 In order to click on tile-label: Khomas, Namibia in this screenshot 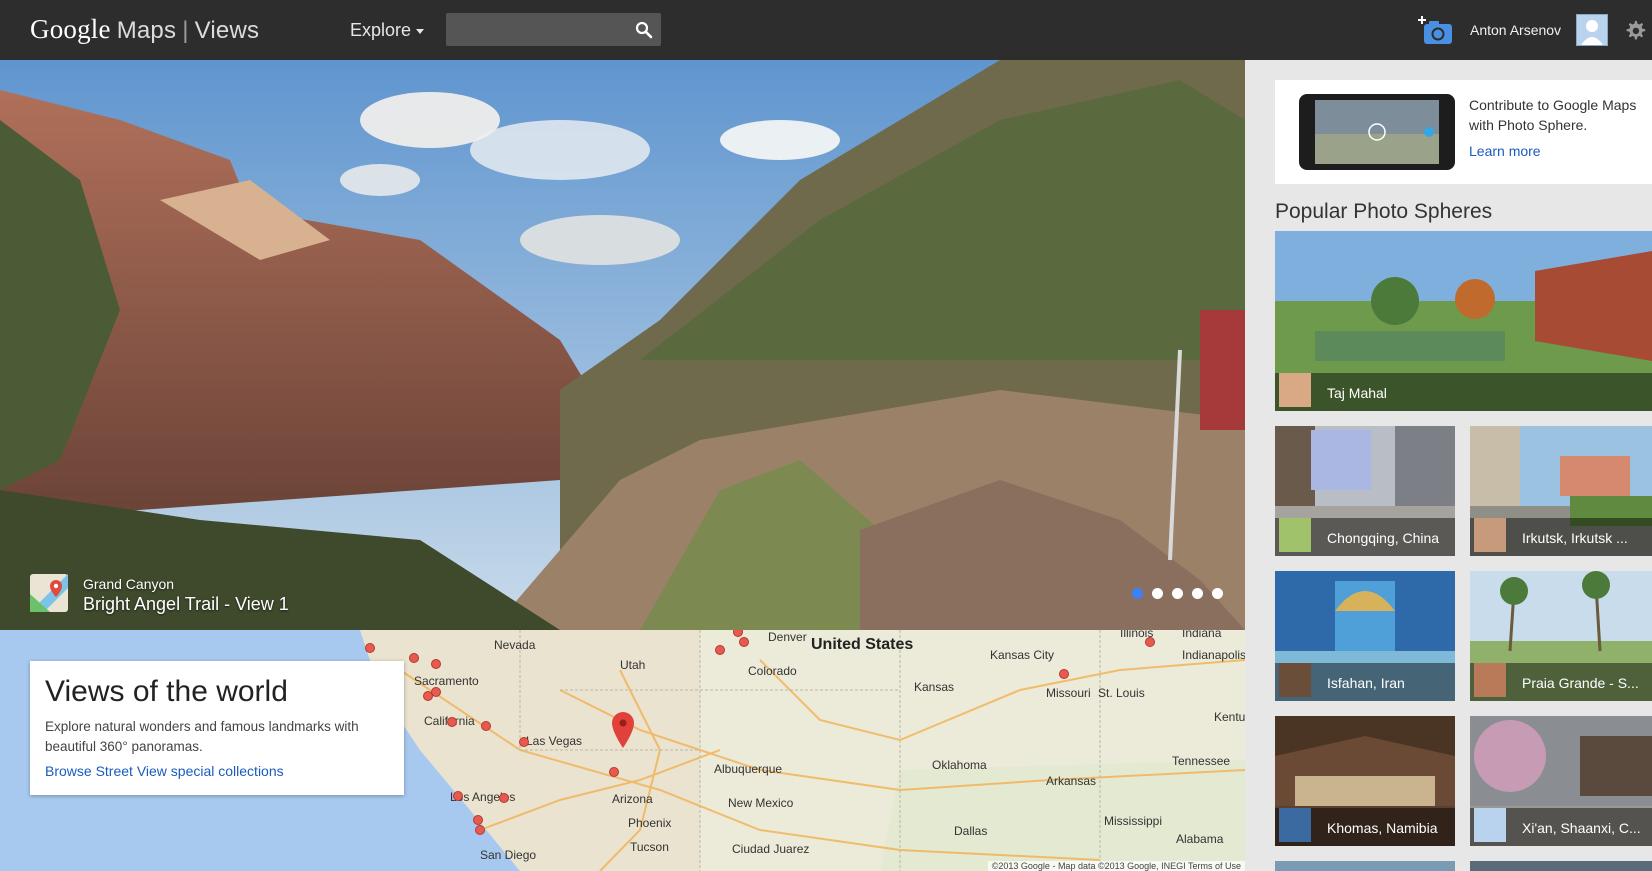, I will do `click(1382, 828)`.